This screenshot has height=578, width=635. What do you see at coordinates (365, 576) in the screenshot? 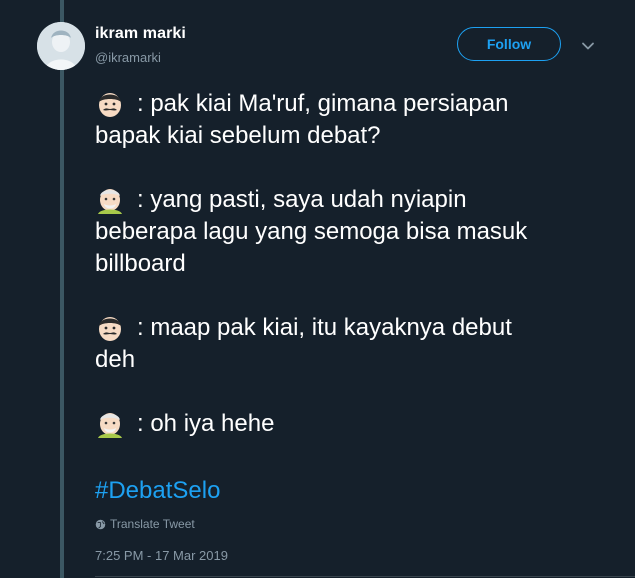
I see `divider` at bounding box center [365, 576].